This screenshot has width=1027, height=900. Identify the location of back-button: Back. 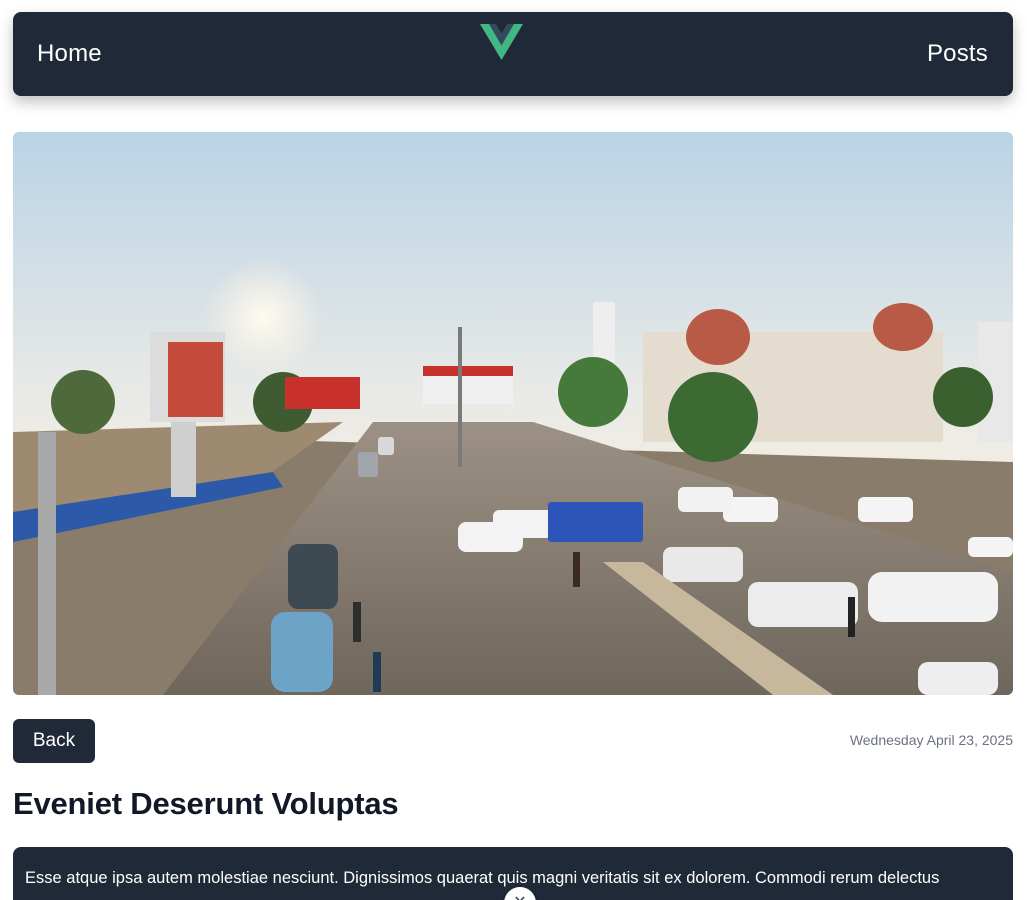
(54, 741).